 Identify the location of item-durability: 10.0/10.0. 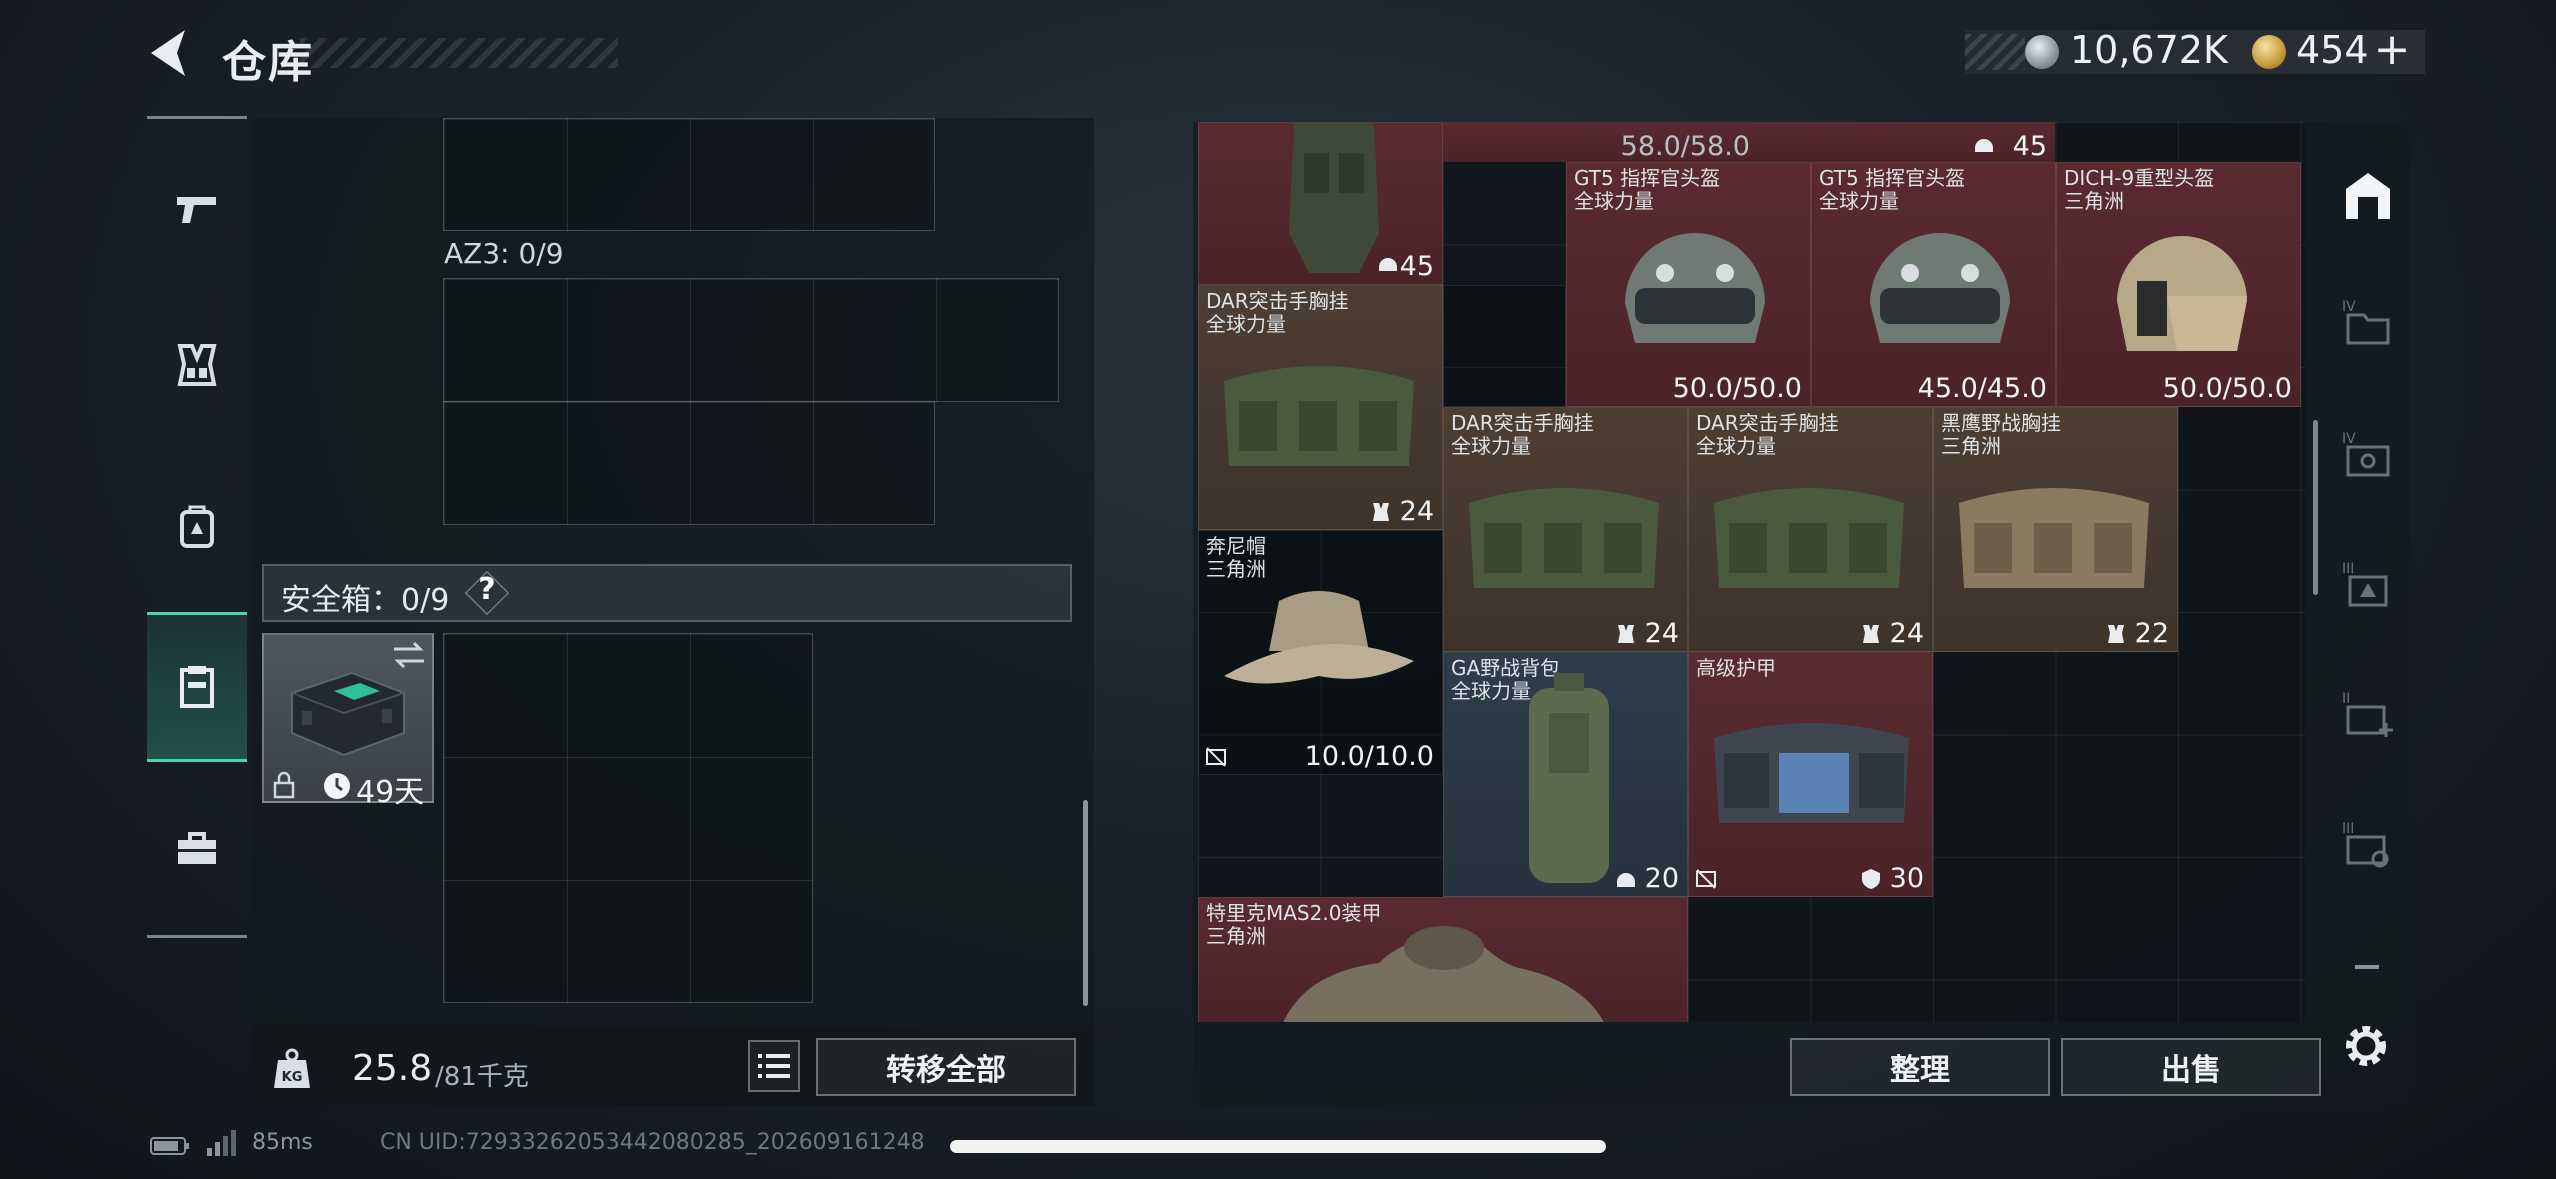
(1369, 756).